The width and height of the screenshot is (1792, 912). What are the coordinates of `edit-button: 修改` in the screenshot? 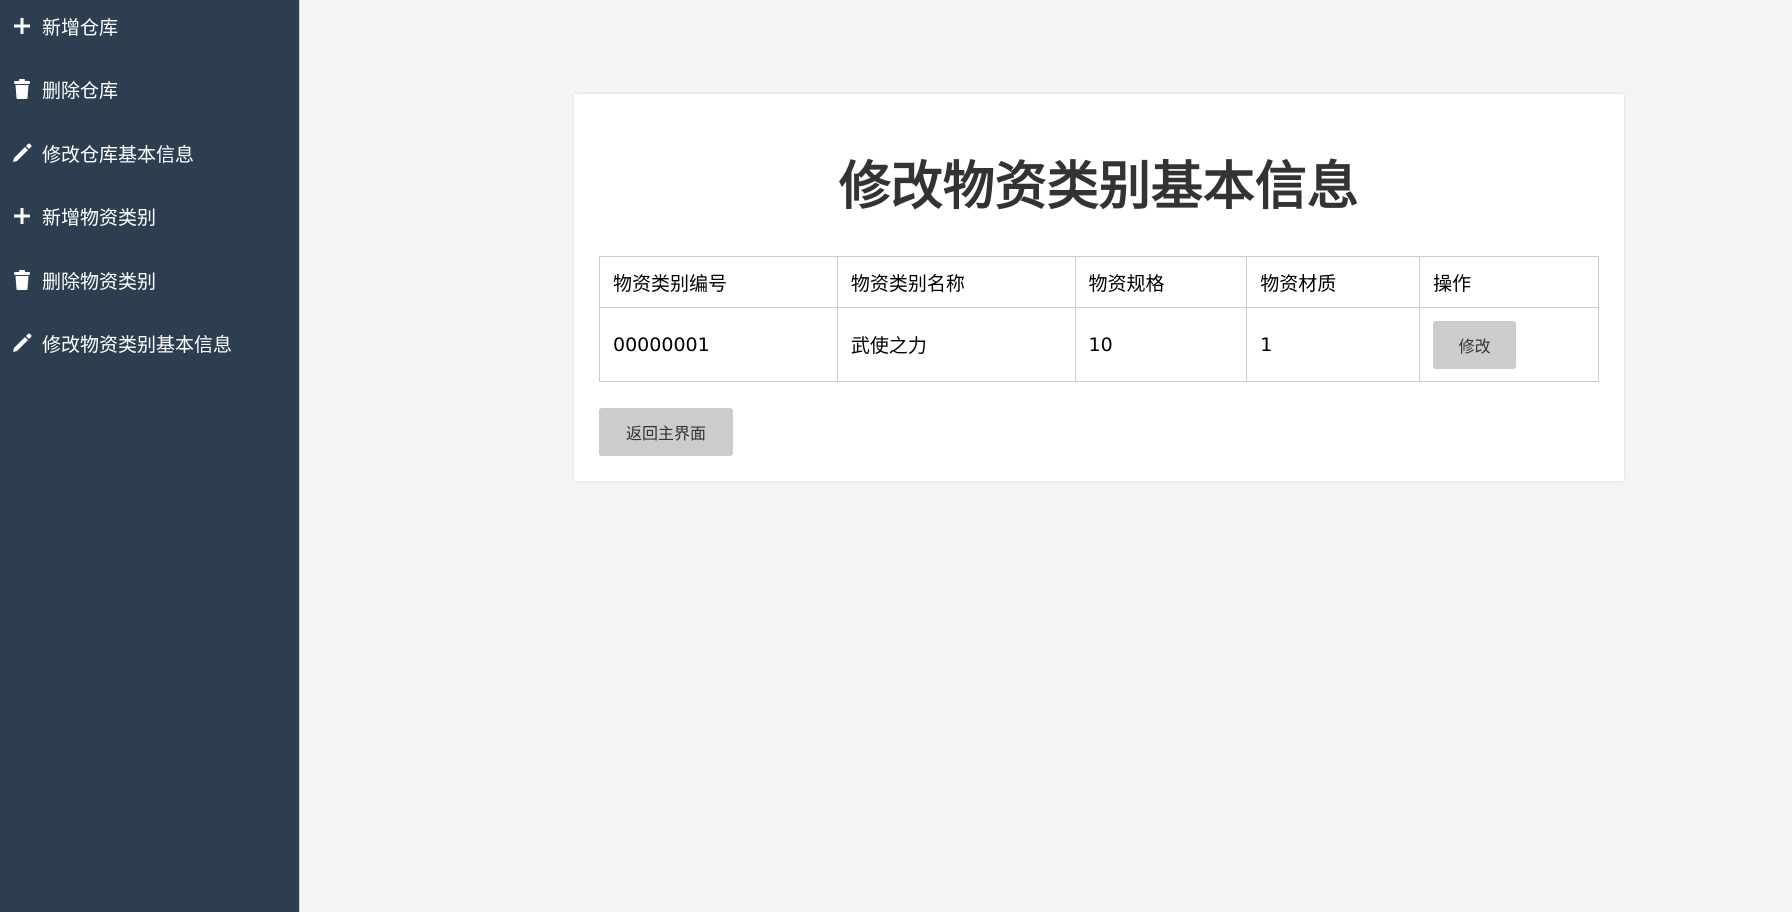 It's located at (1475, 344).